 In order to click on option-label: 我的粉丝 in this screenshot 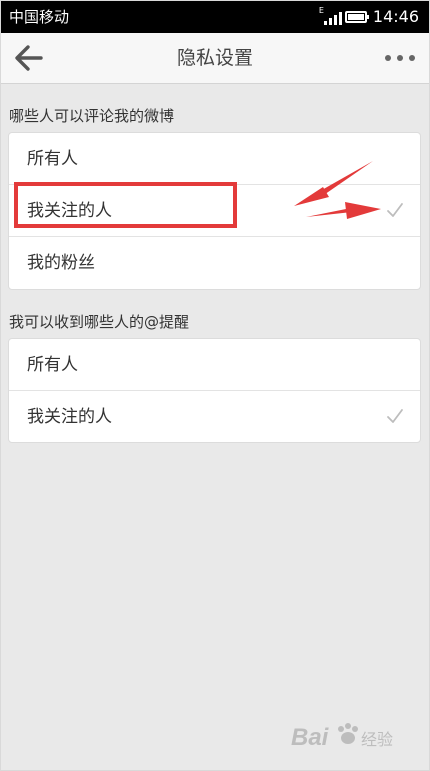, I will do `click(61, 263)`.